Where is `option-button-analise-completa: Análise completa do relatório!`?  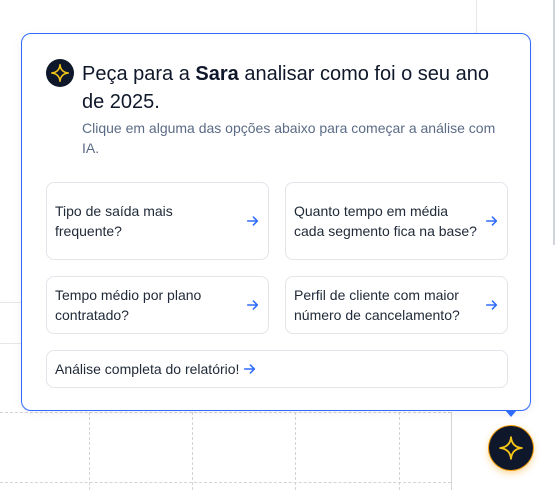 option-button-analise-completa: Análise completa do relatório! is located at coordinates (277, 369).